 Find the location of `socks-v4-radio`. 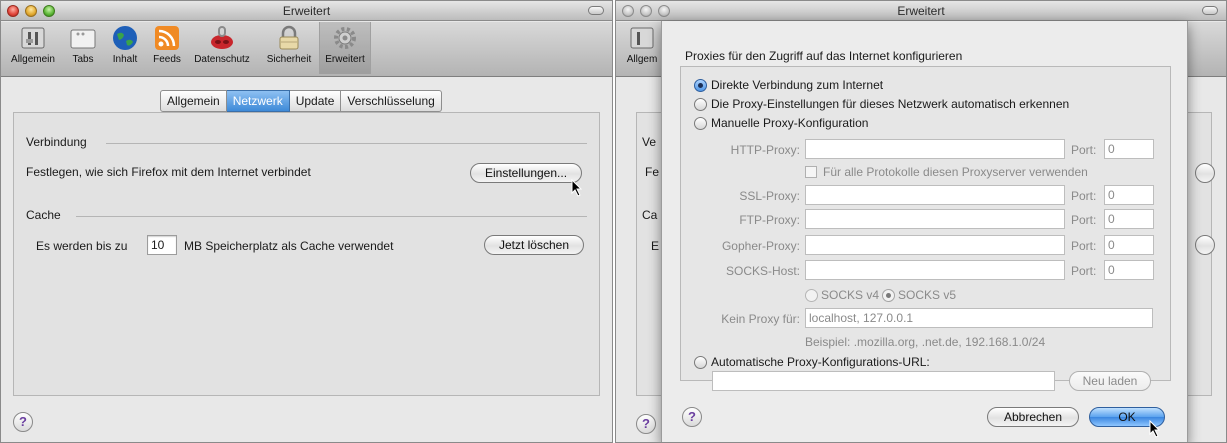

socks-v4-radio is located at coordinates (811, 295).